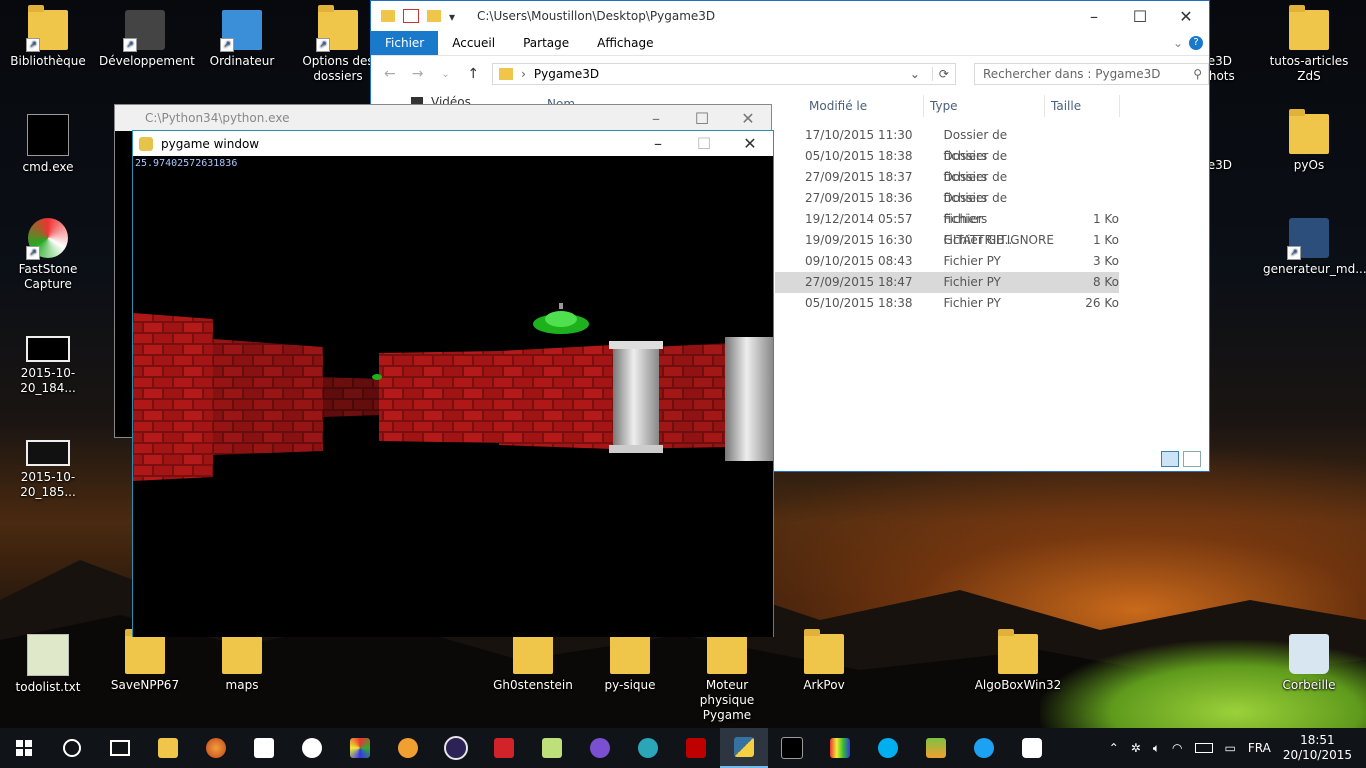 This screenshot has width=1366, height=768. I want to click on properties-icon, so click(411, 16).